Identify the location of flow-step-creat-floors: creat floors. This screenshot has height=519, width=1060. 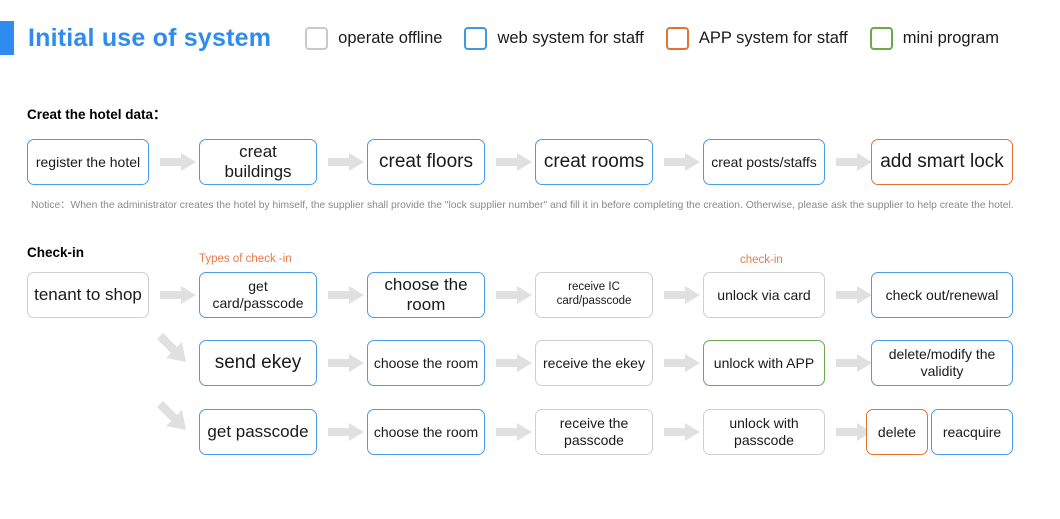
(426, 162).